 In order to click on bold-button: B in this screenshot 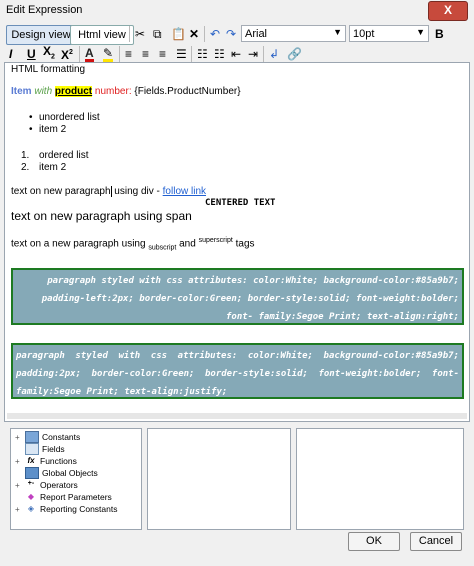, I will do `click(439, 34)`.